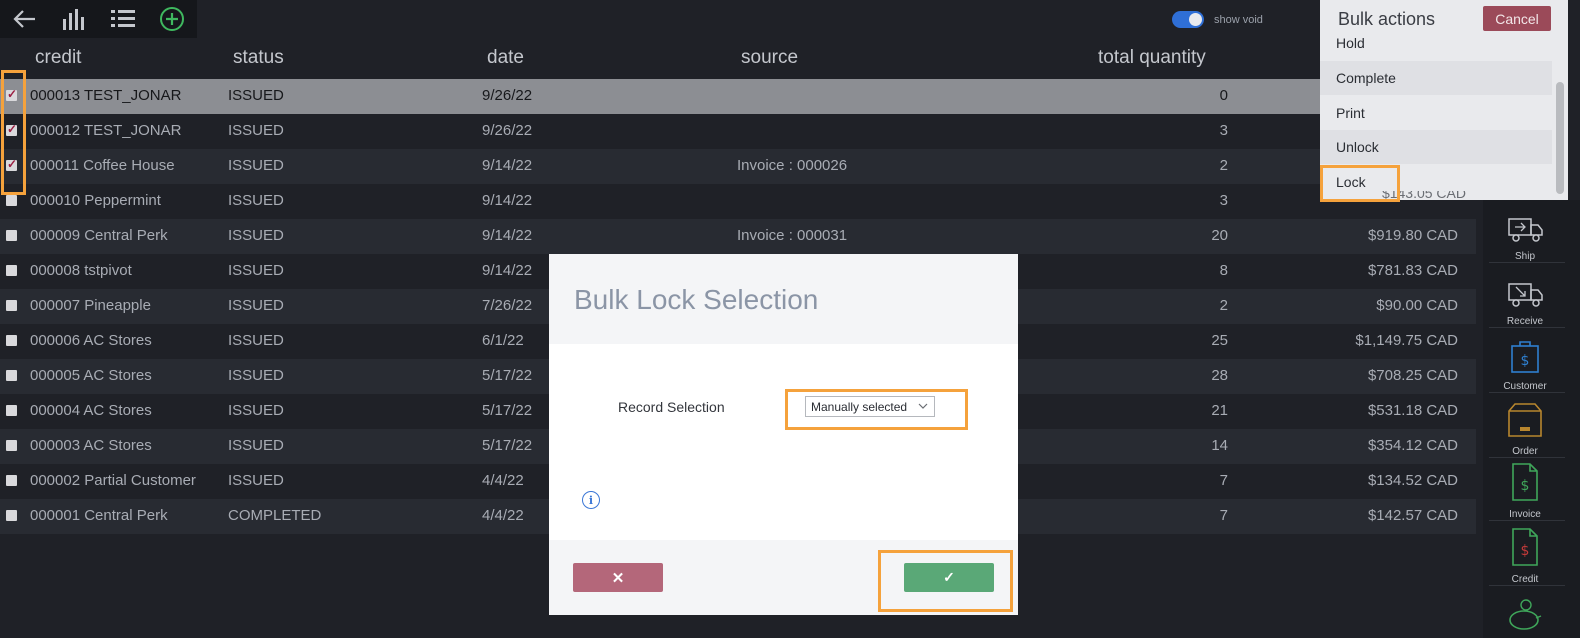 Image resolution: width=1580 pixels, height=638 pixels. What do you see at coordinates (792, 235) in the screenshot?
I see `cell-source: Invoice : 000031` at bounding box center [792, 235].